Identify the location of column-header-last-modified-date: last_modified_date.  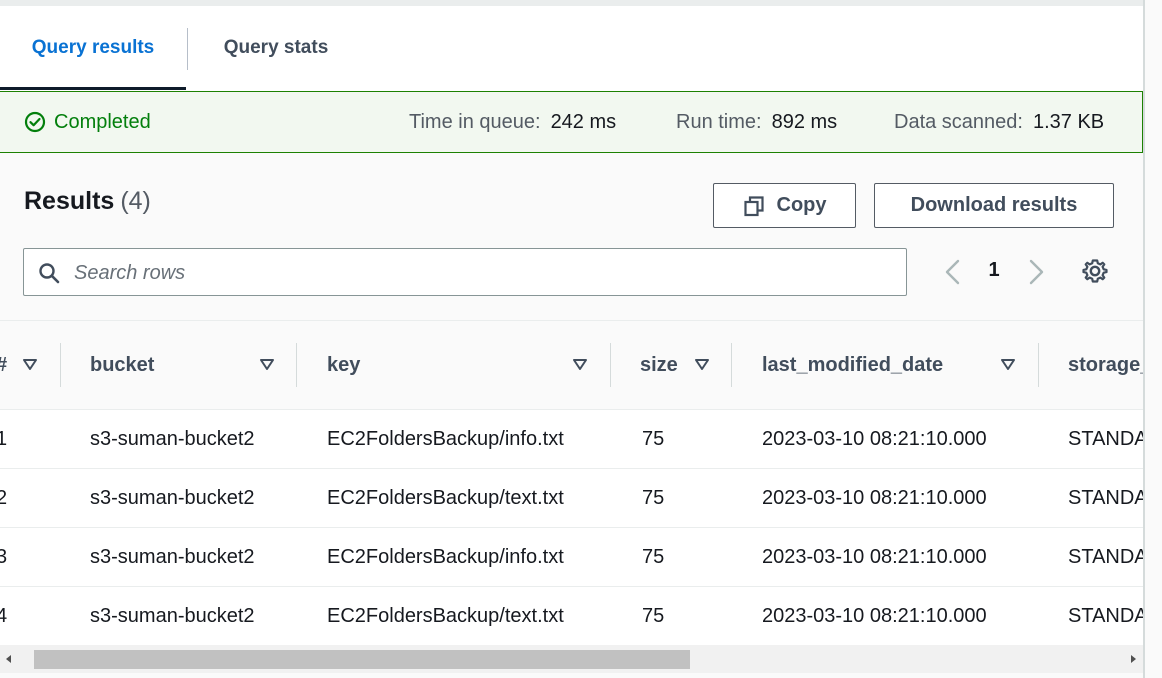
(852, 365).